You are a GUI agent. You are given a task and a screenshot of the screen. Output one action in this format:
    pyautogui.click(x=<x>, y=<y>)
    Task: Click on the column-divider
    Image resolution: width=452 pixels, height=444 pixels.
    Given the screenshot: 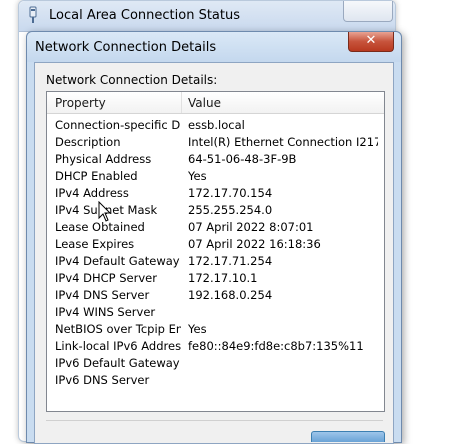 What is the action you would take?
    pyautogui.click(x=181, y=102)
    